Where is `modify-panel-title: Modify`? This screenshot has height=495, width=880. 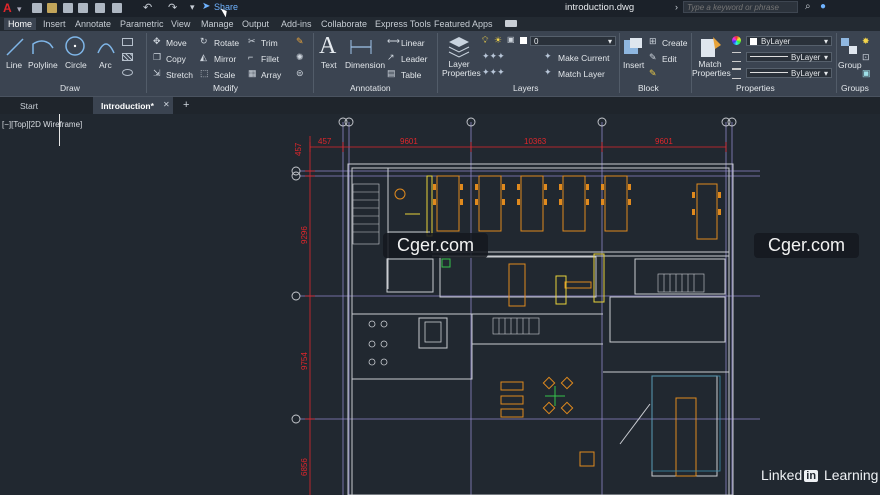 modify-panel-title: Modify is located at coordinates (225, 88).